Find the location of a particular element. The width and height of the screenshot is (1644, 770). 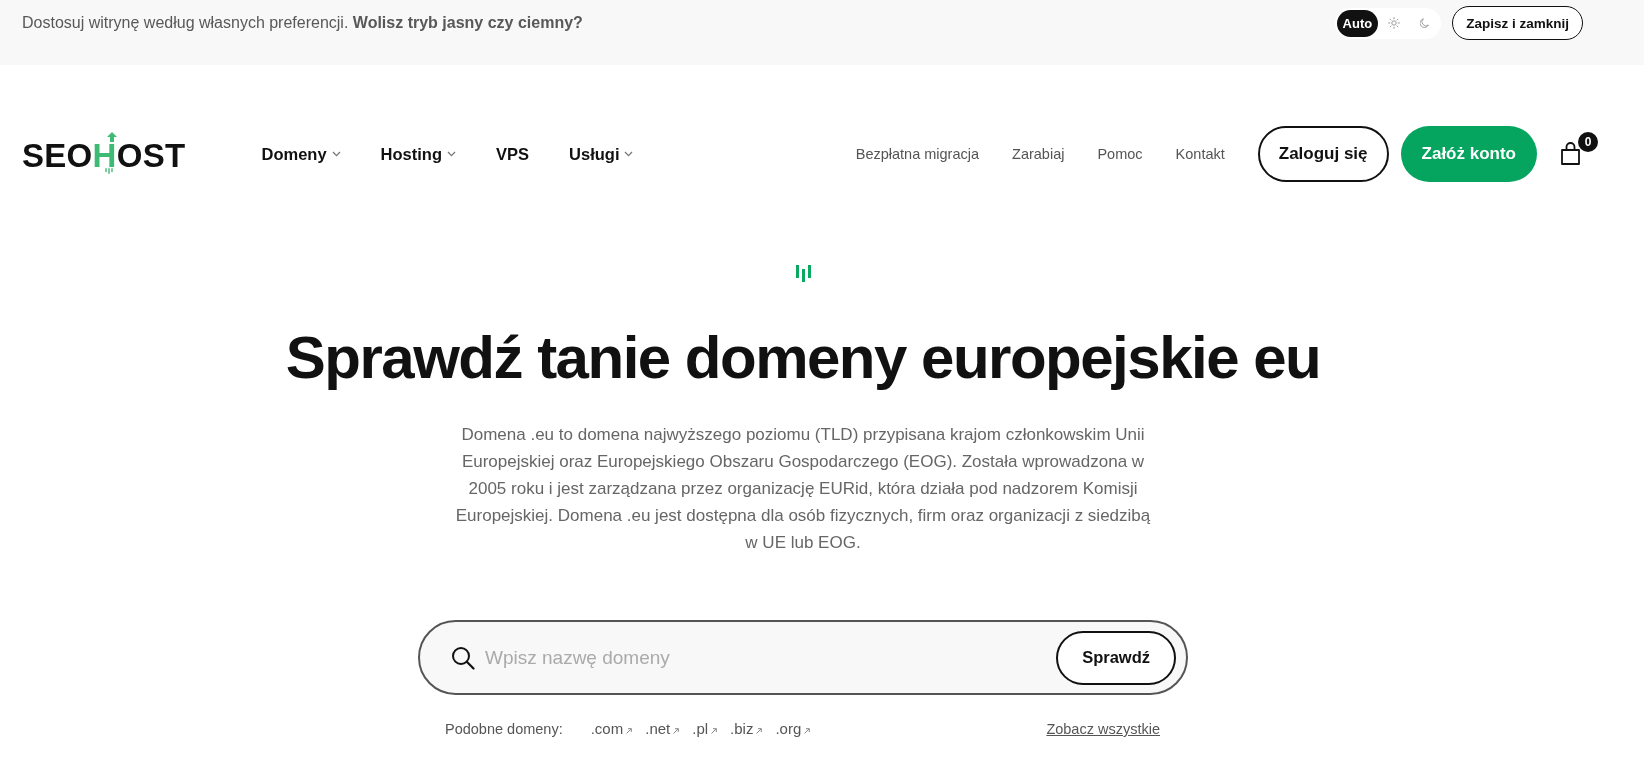

domain-link: .org is located at coordinates (793, 729).